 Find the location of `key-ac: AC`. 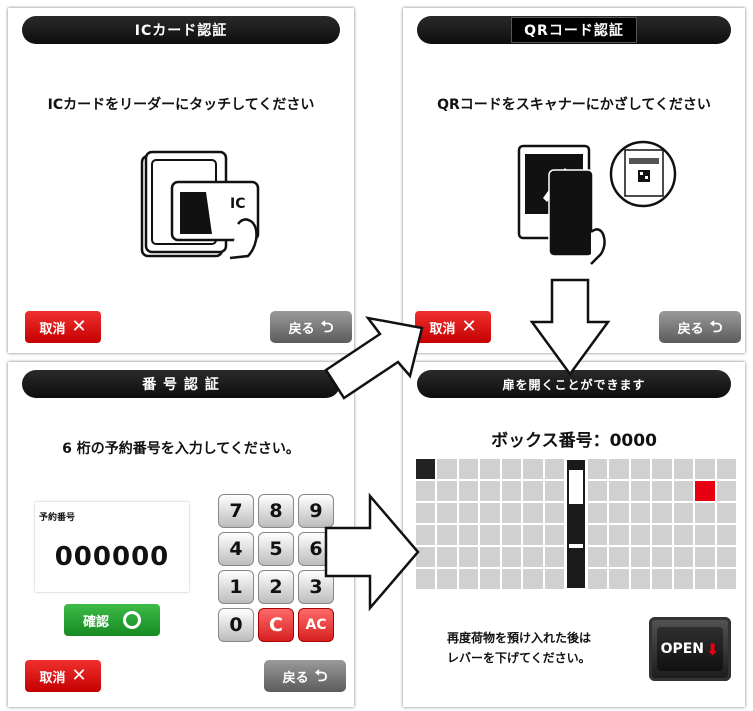

key-ac: AC is located at coordinates (316, 625).